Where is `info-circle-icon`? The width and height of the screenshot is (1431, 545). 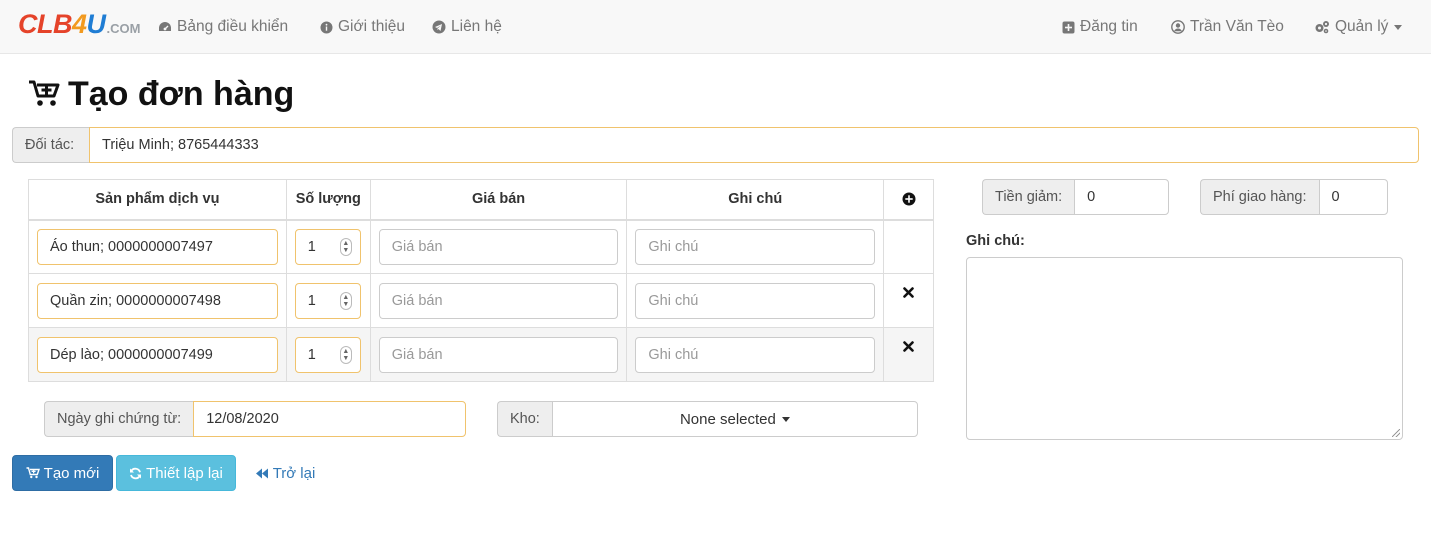 info-circle-icon is located at coordinates (326, 27).